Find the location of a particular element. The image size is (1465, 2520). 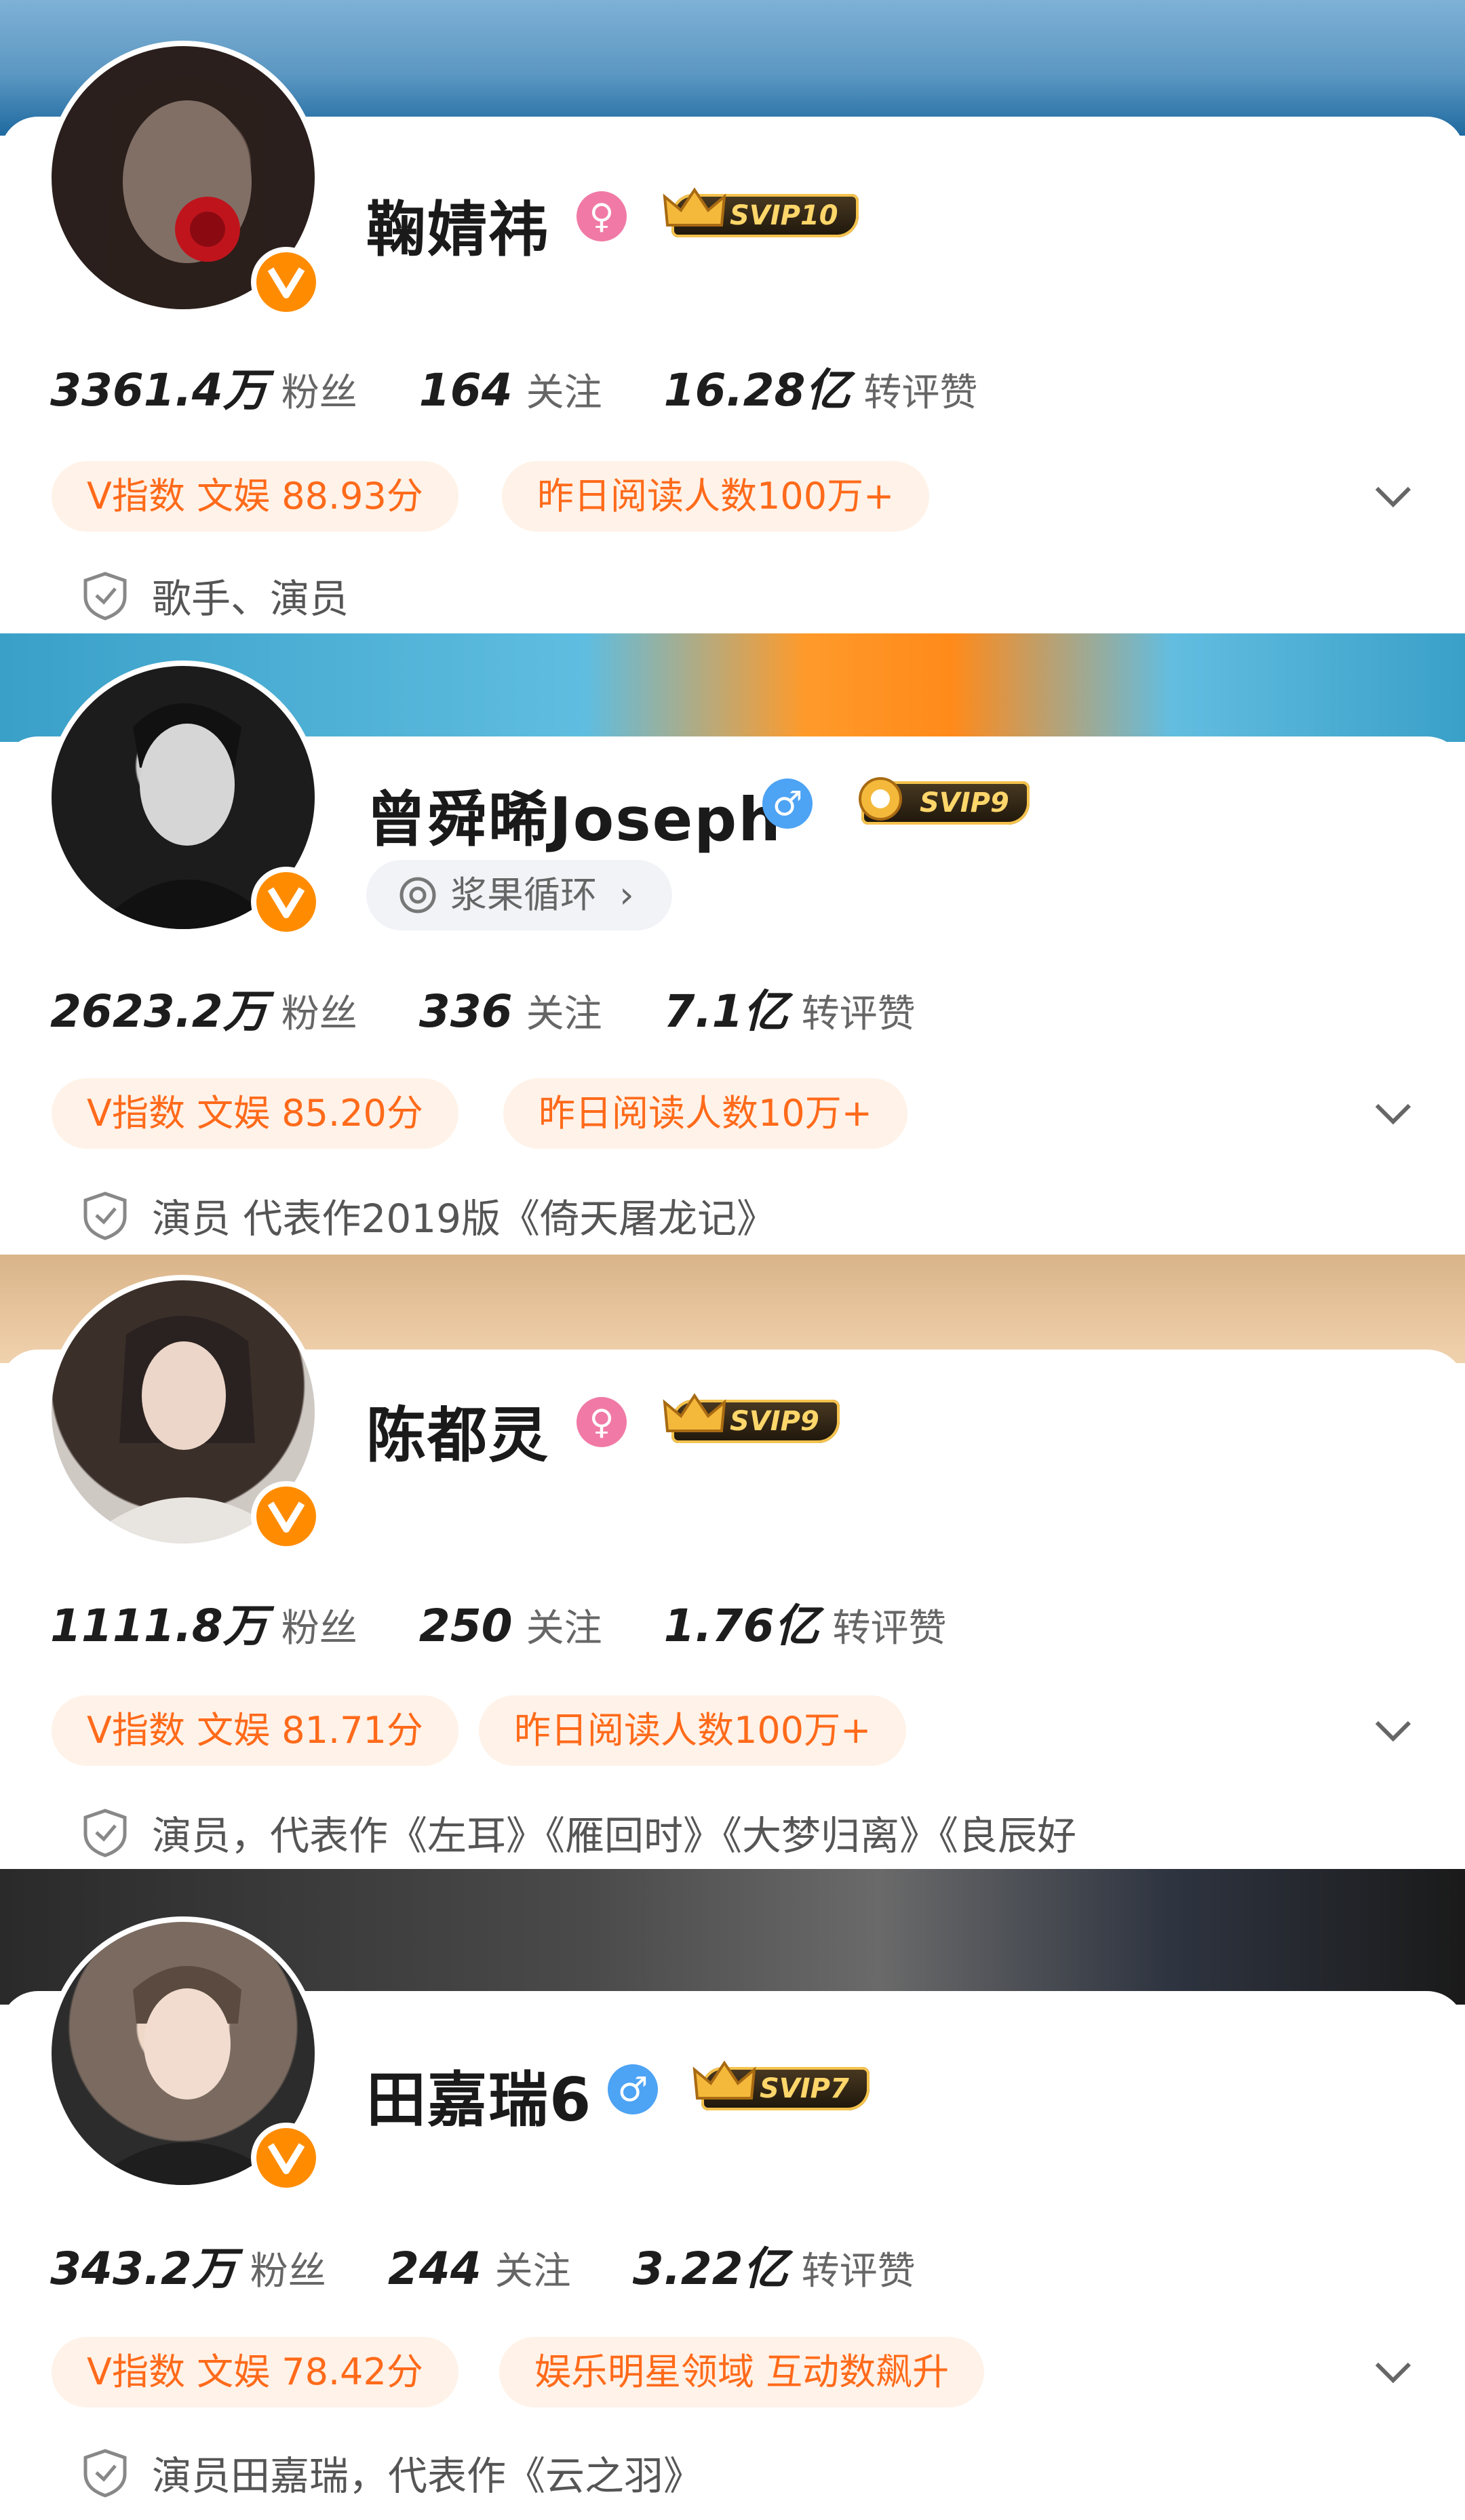

profile-description: 演员田嘉瑞，代表作《云之羽》 is located at coordinates (392, 2472).